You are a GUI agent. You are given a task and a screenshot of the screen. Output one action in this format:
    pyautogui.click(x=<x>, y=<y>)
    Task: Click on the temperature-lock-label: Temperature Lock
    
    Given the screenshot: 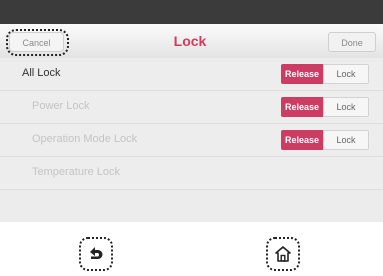 What is the action you would take?
    pyautogui.click(x=76, y=172)
    